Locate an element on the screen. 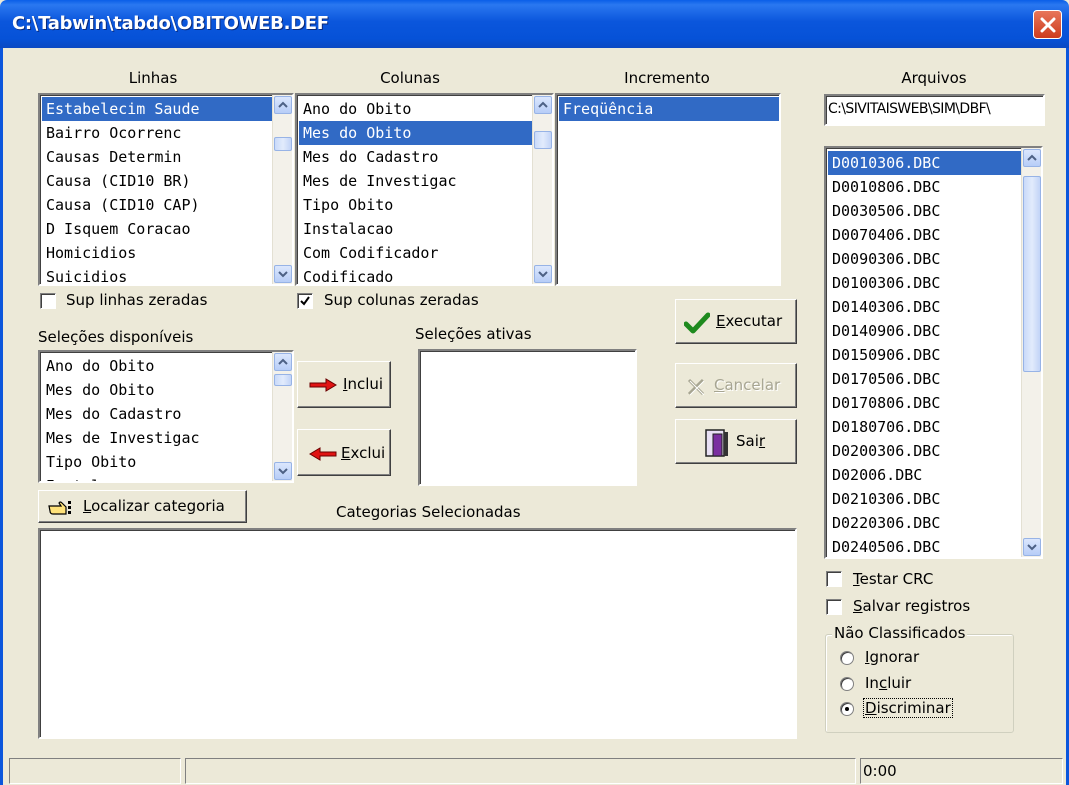  sair-button: Sair is located at coordinates (736, 441).